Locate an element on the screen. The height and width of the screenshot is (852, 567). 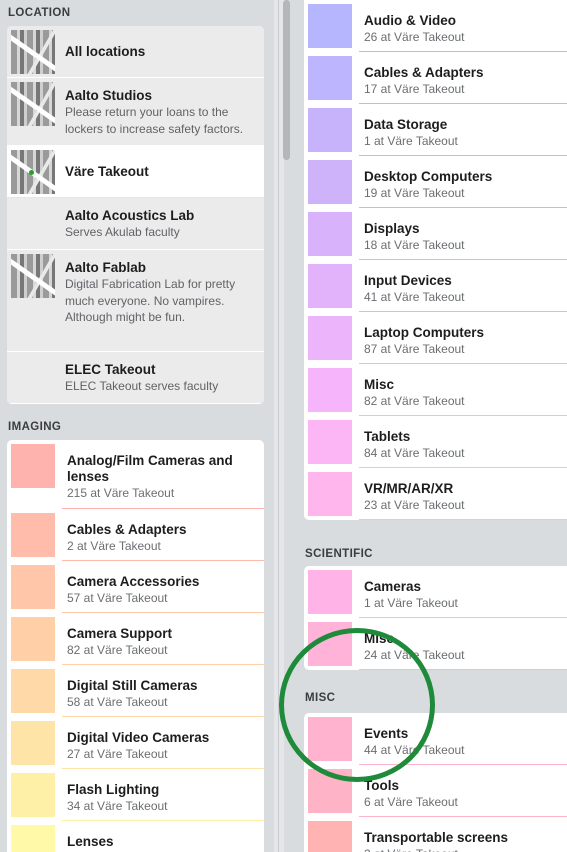
location-description: ELEC Takeout serves faculty is located at coordinates (142, 386).